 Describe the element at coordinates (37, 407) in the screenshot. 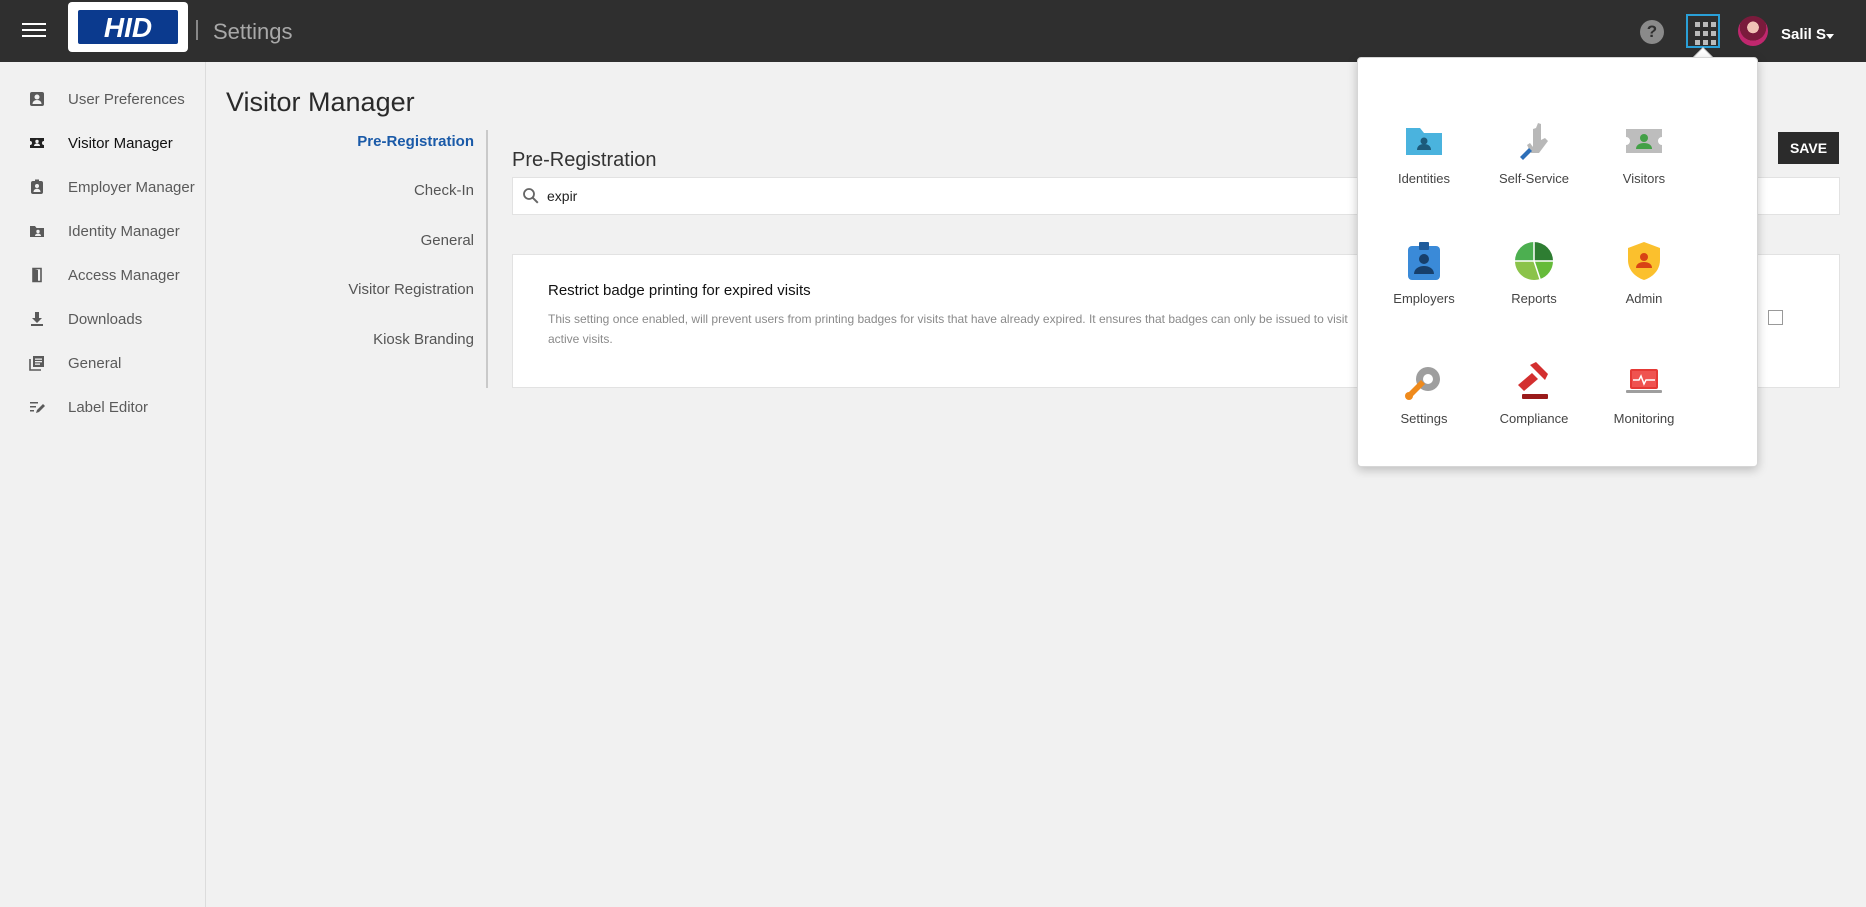

I see `edit-list-icon` at that location.